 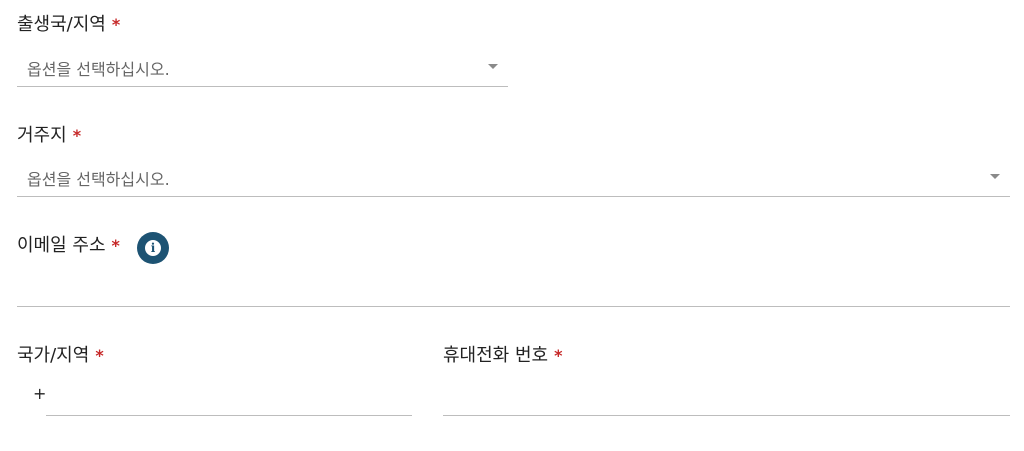 I want to click on residence-label: 거주지 *, so click(x=49, y=136).